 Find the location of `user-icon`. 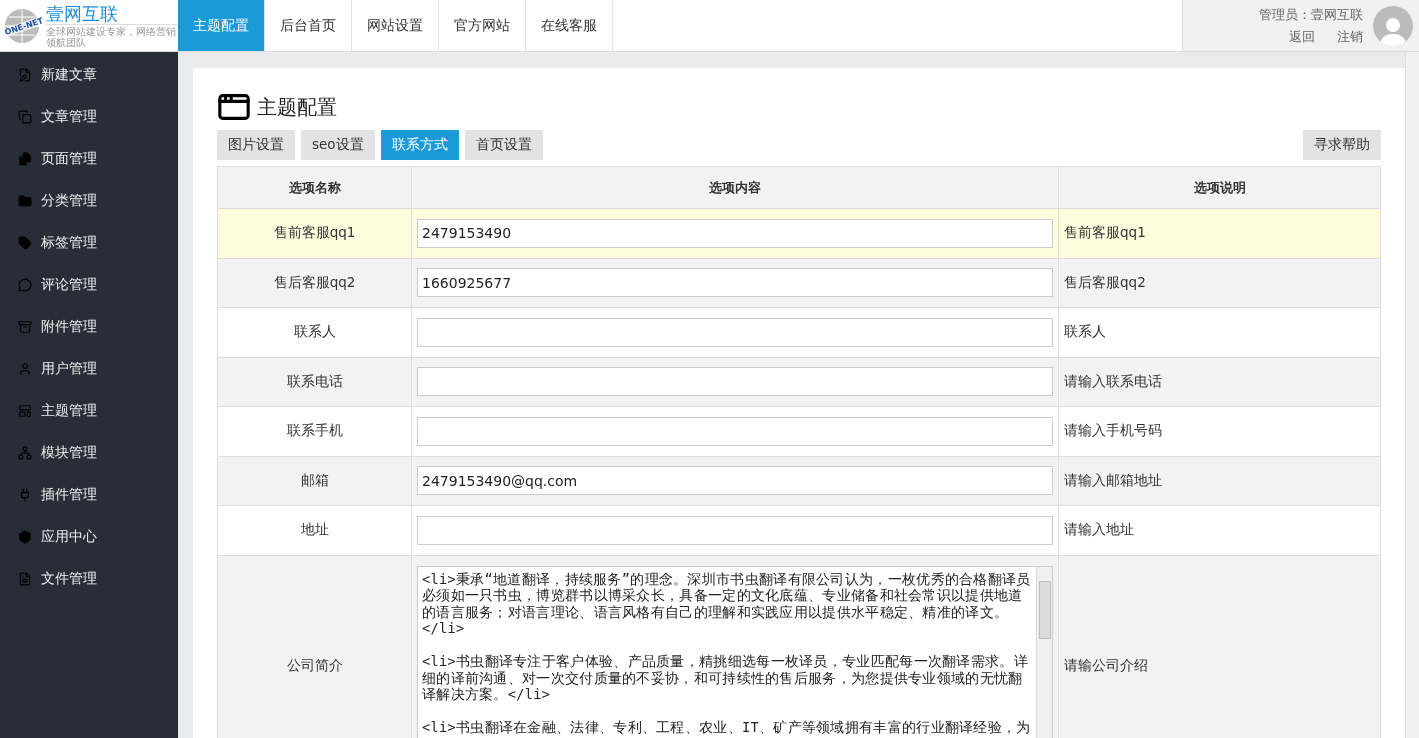

user-icon is located at coordinates (25, 369).